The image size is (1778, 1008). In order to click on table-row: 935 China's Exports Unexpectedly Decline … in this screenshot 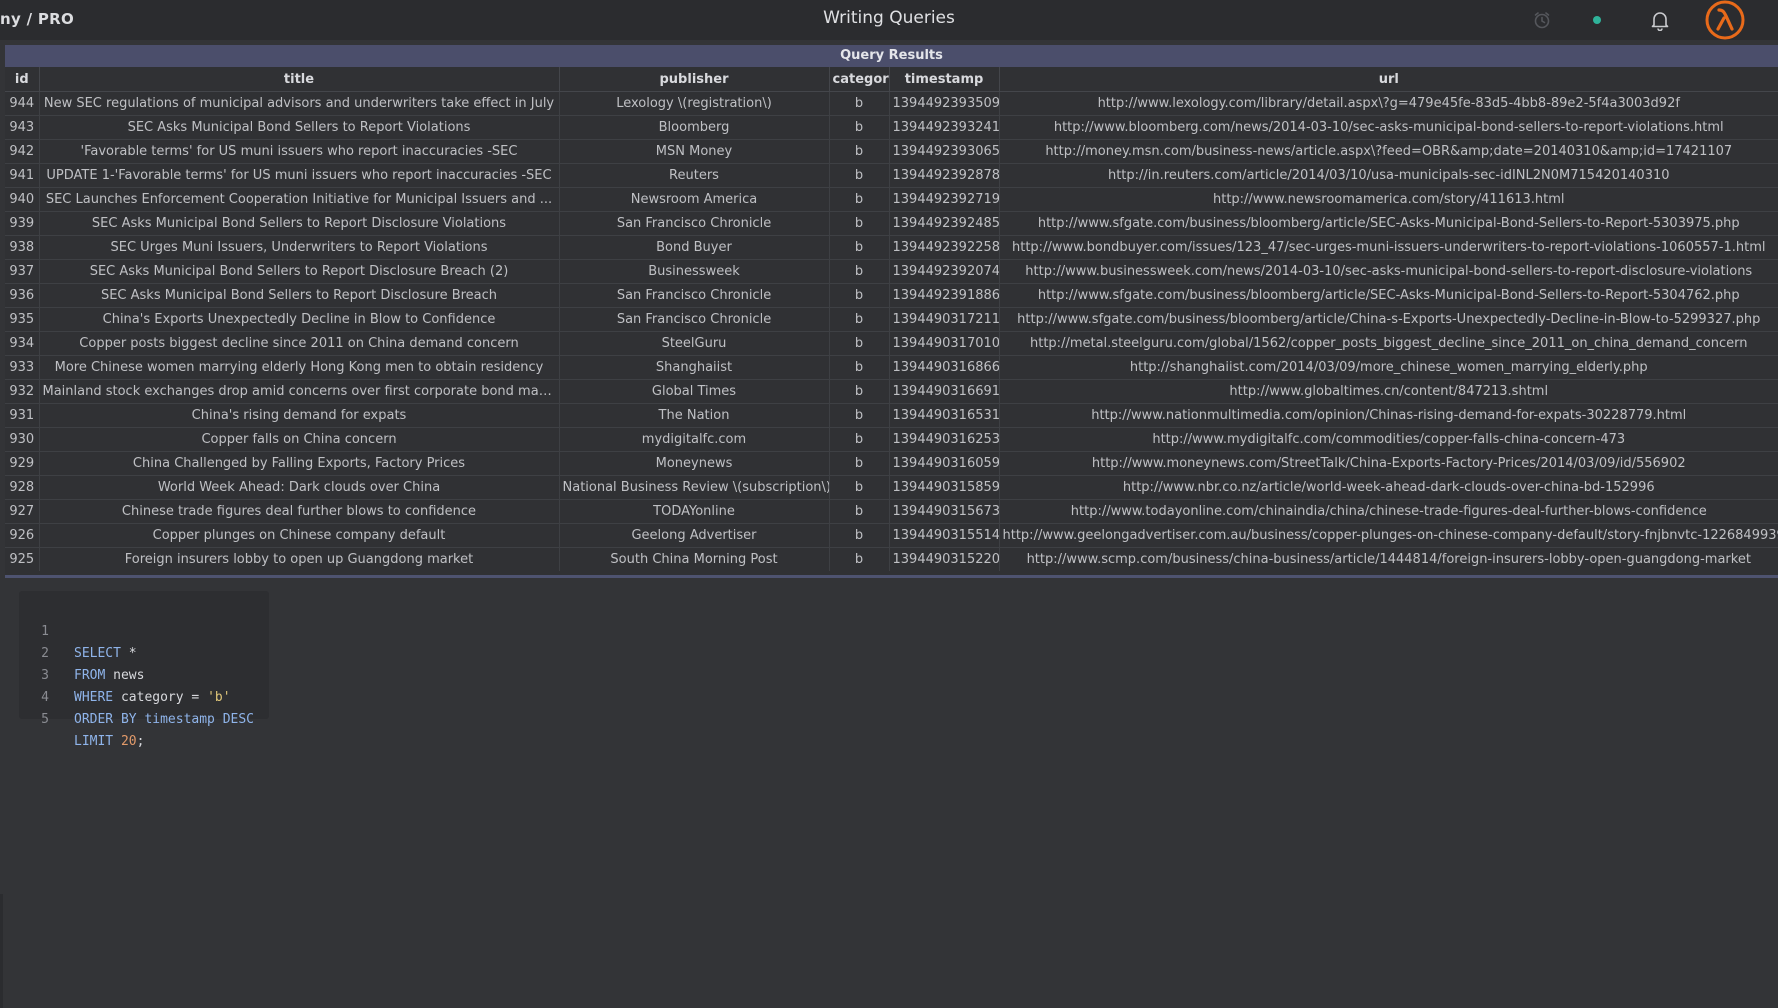, I will do `click(891, 319)`.